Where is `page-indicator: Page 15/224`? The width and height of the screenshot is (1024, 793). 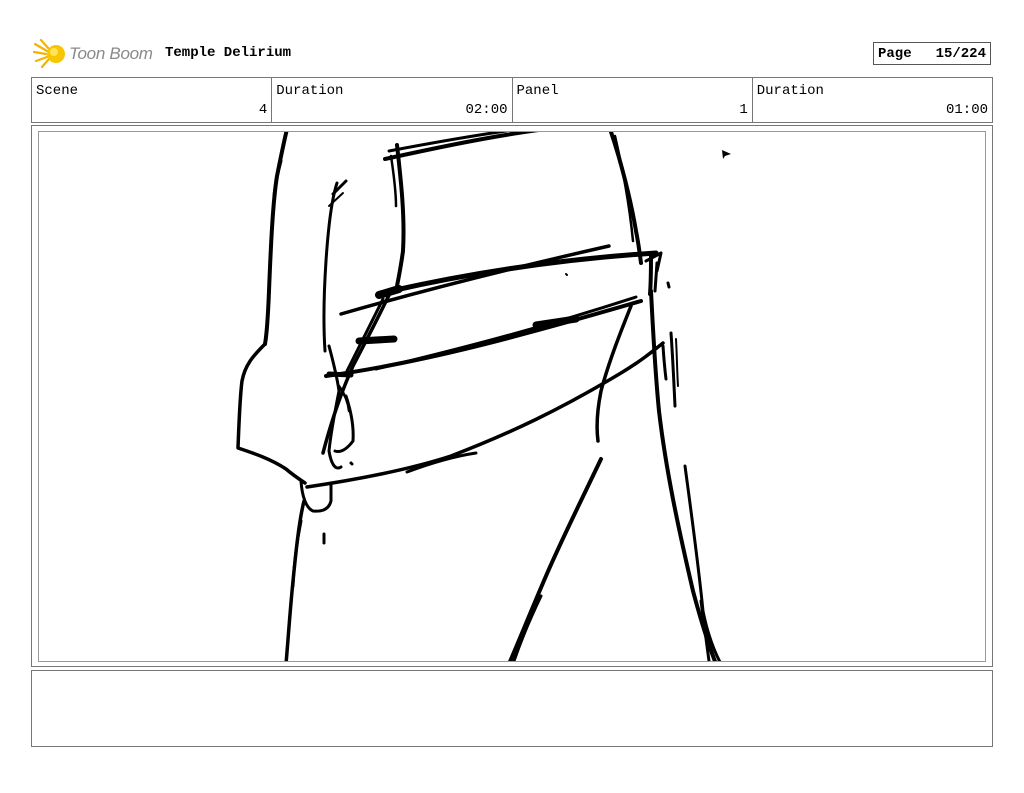 page-indicator: Page 15/224 is located at coordinates (932, 53).